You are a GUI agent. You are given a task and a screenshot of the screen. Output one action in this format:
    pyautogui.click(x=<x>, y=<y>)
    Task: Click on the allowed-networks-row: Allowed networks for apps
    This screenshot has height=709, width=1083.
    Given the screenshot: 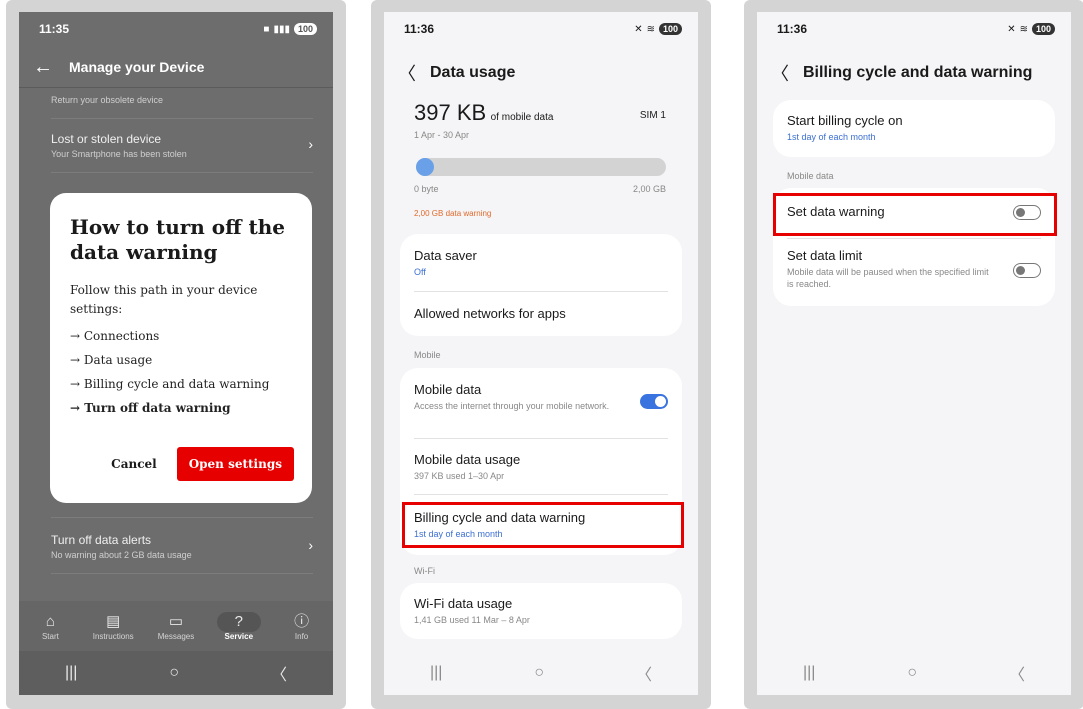 What is the action you would take?
    pyautogui.click(x=541, y=313)
    